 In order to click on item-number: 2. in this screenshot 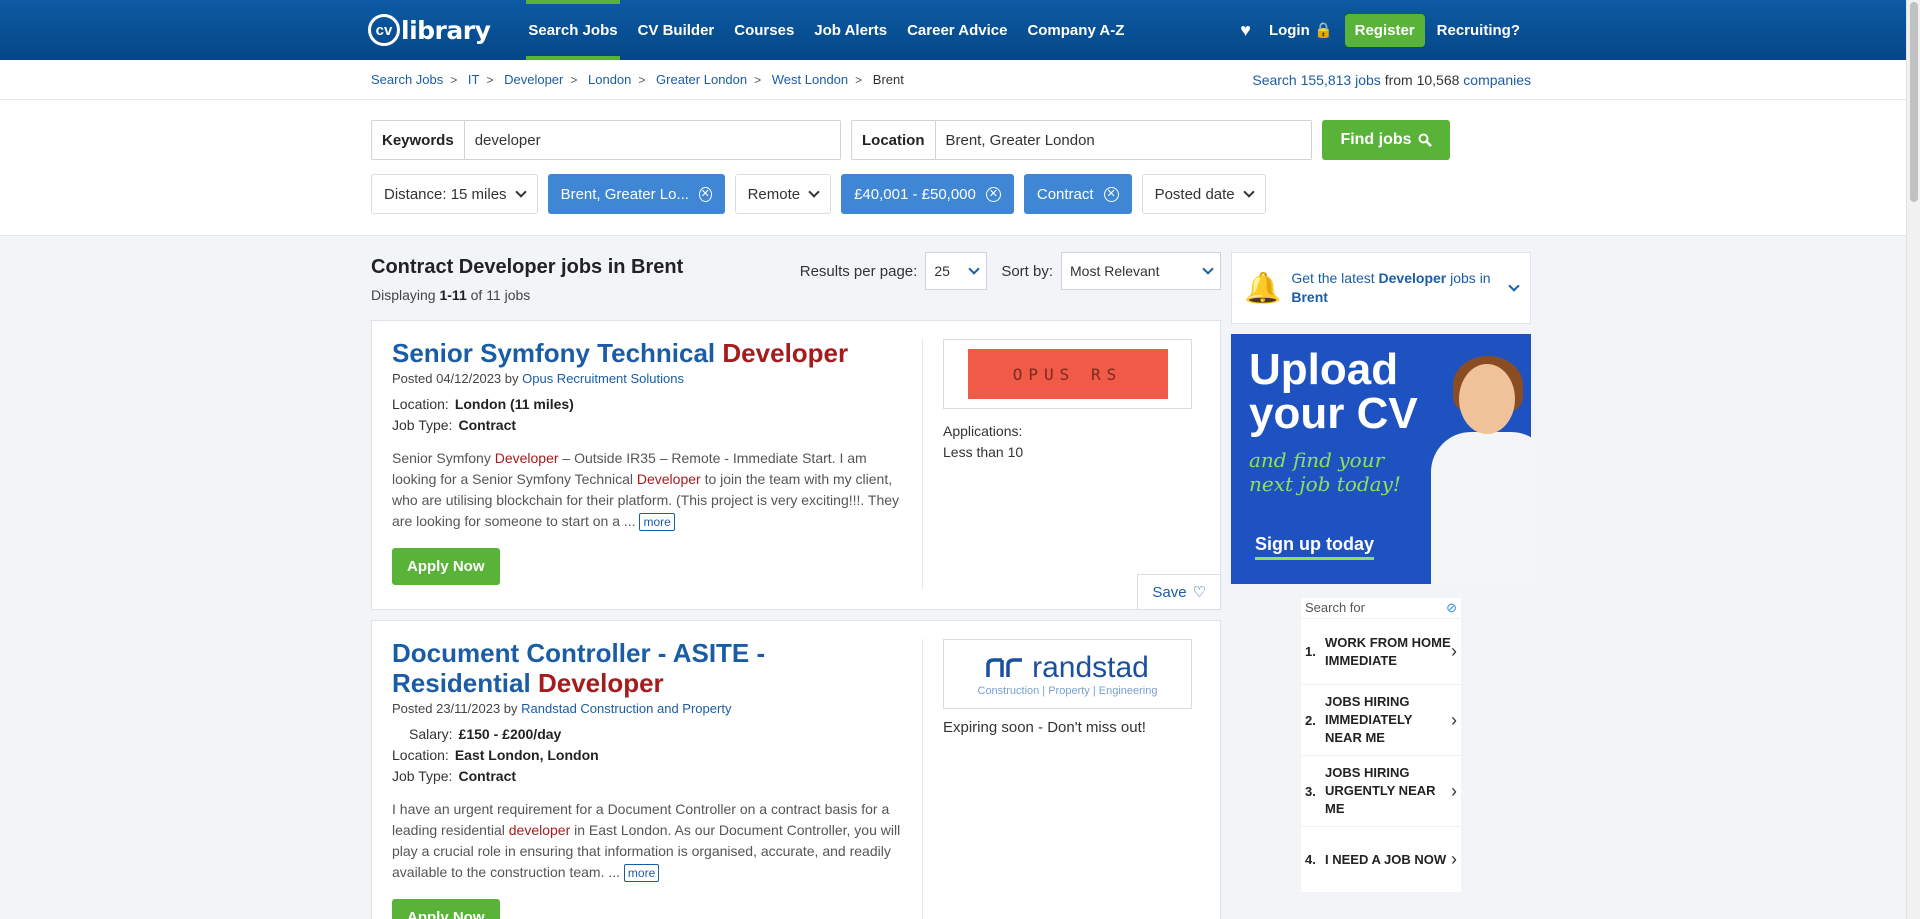, I will do `click(1310, 720)`.